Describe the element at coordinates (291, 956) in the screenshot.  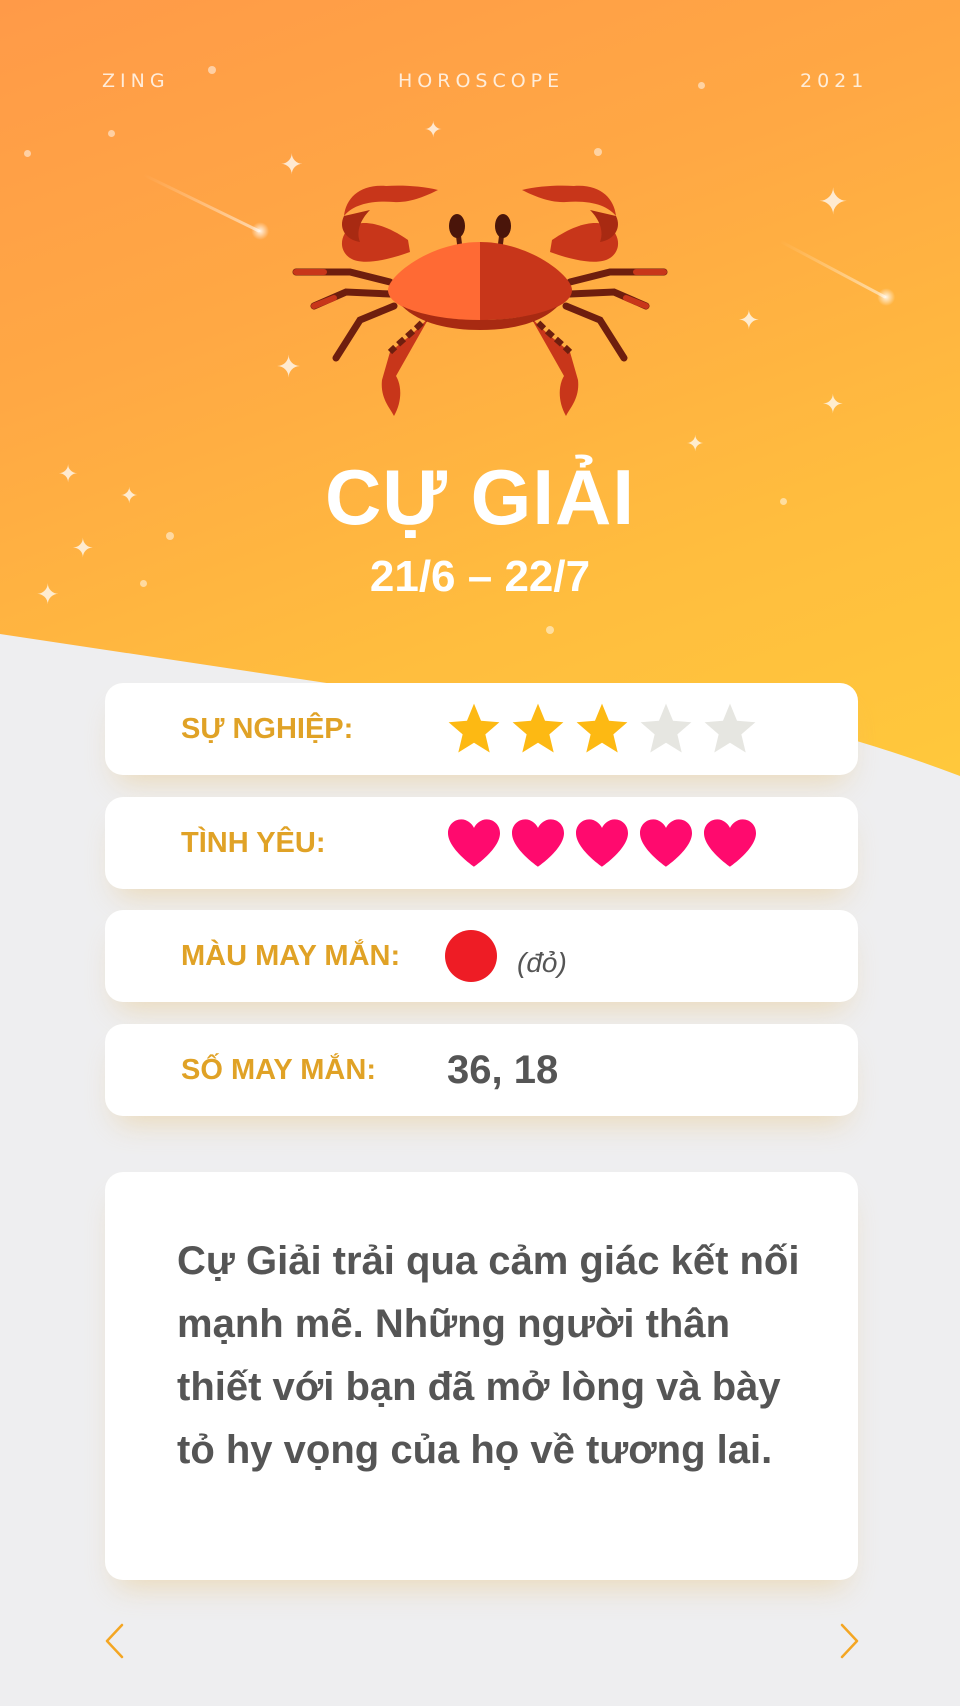
I see `lucky-color-label: MÀU MAY MẮN:` at that location.